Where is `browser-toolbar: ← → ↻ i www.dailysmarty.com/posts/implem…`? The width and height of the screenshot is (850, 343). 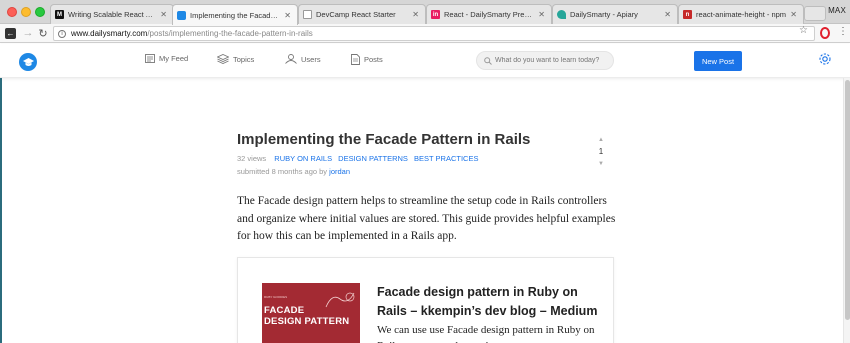
browser-toolbar: ← → ↻ i www.dailysmarty.com/posts/implem… is located at coordinates (425, 33).